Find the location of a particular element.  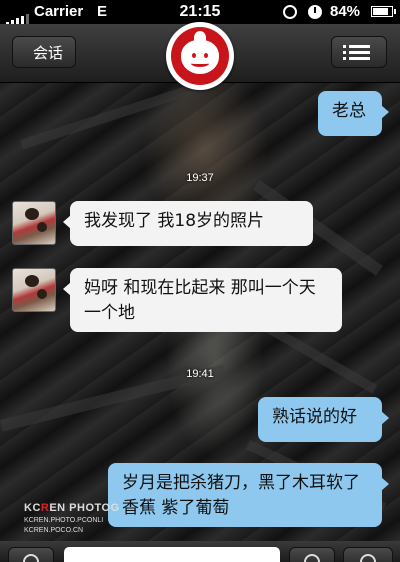

emoji-button is located at coordinates (312, 554).